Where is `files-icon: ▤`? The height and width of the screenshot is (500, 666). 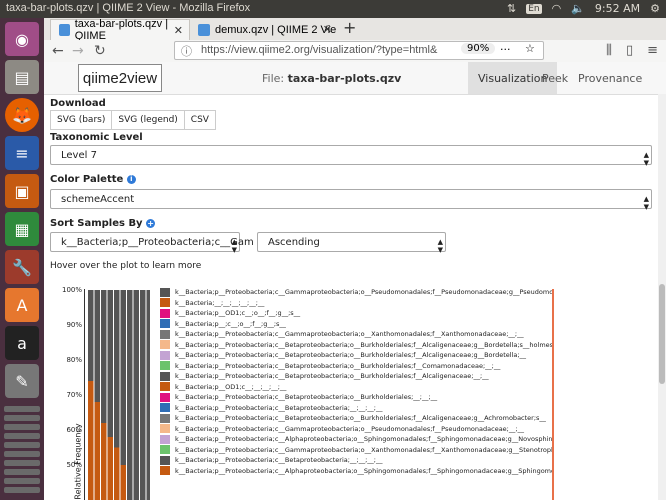 files-icon: ▤ is located at coordinates (22, 77).